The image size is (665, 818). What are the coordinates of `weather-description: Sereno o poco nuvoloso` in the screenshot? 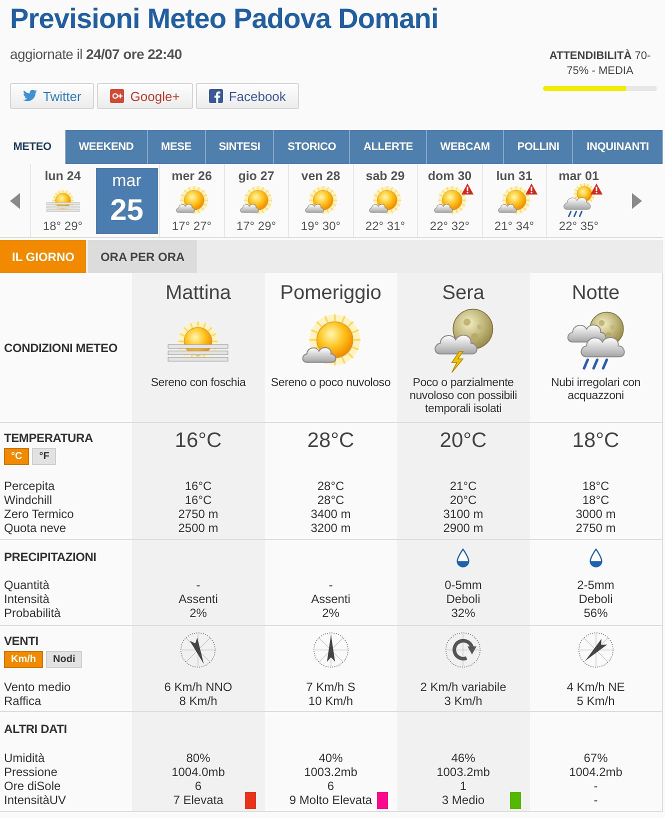 It's located at (331, 383).